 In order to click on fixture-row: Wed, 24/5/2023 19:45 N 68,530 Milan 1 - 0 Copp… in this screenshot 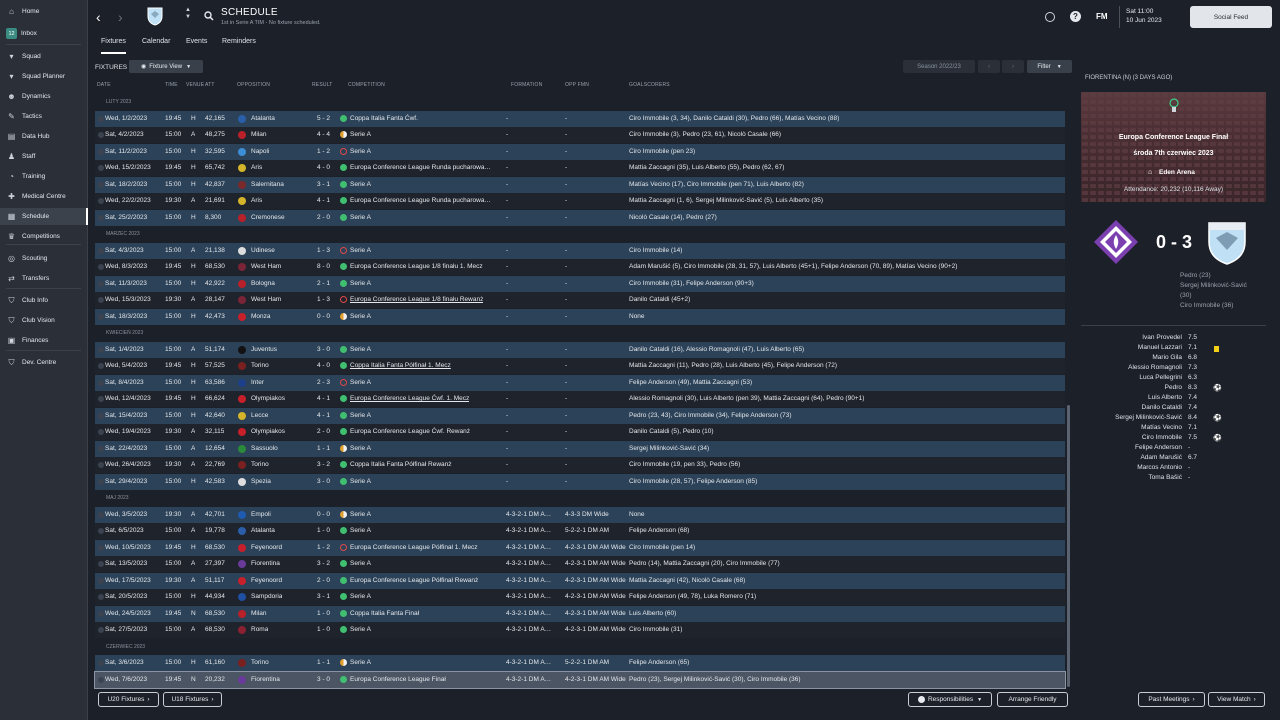, I will do `click(580, 613)`.